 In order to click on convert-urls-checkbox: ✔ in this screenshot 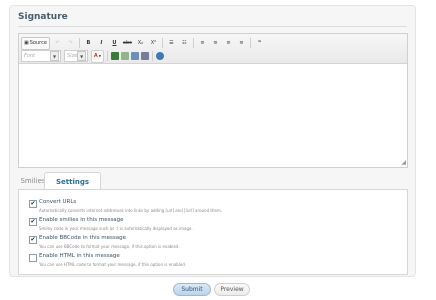, I will do `click(33, 204)`.